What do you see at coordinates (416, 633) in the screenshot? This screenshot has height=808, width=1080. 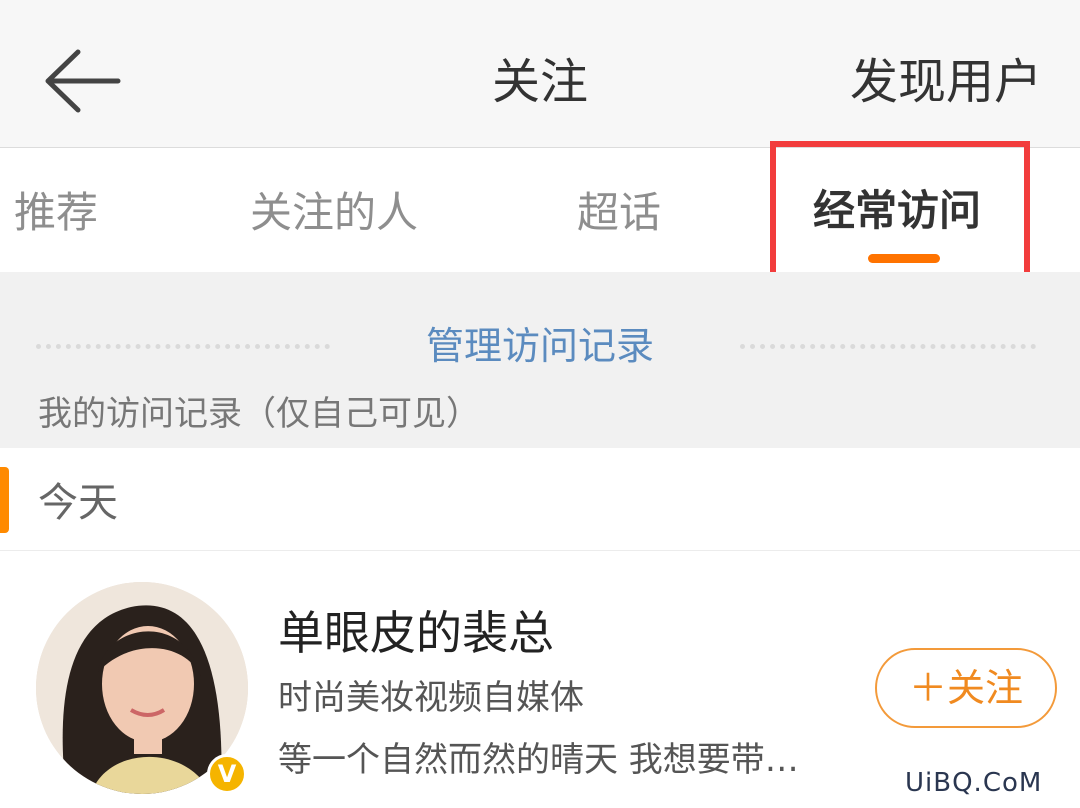 I see `user-name: 单眼皮的裴总` at bounding box center [416, 633].